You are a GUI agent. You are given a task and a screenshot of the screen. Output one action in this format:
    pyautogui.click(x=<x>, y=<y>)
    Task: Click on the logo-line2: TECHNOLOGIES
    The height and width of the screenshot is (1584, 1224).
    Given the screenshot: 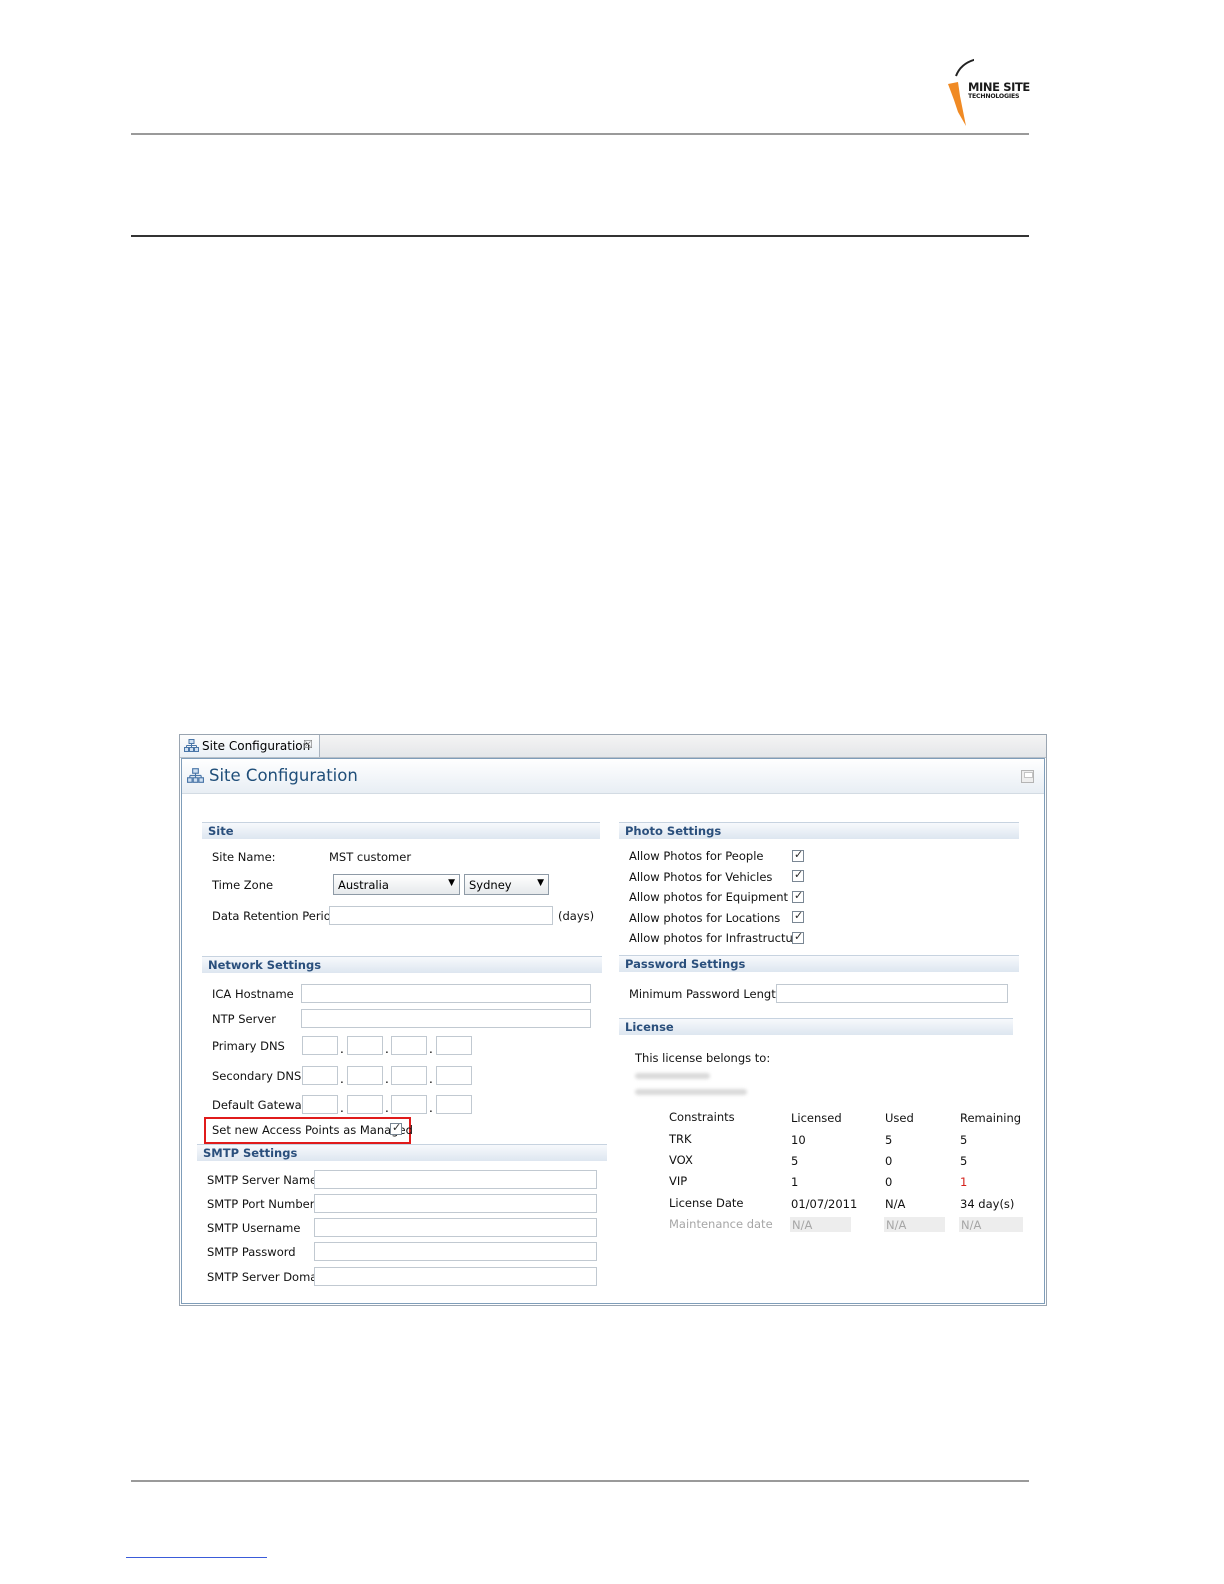 What is the action you would take?
    pyautogui.click(x=994, y=96)
    